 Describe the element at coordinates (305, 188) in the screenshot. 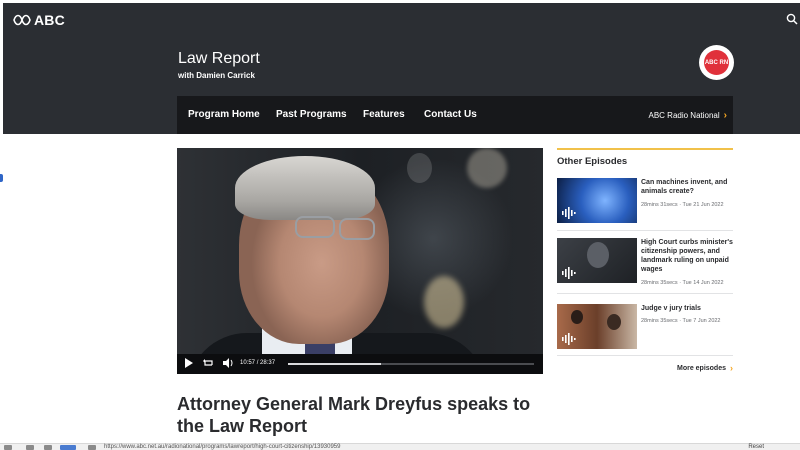

I see `video-subject-hair` at that location.